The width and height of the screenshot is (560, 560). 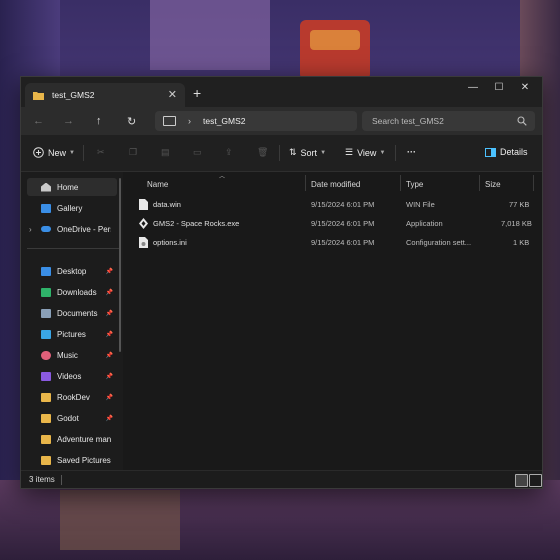 What do you see at coordinates (72, 271) in the screenshot?
I see `sidebar-item-desktop: Desktop 📌` at bounding box center [72, 271].